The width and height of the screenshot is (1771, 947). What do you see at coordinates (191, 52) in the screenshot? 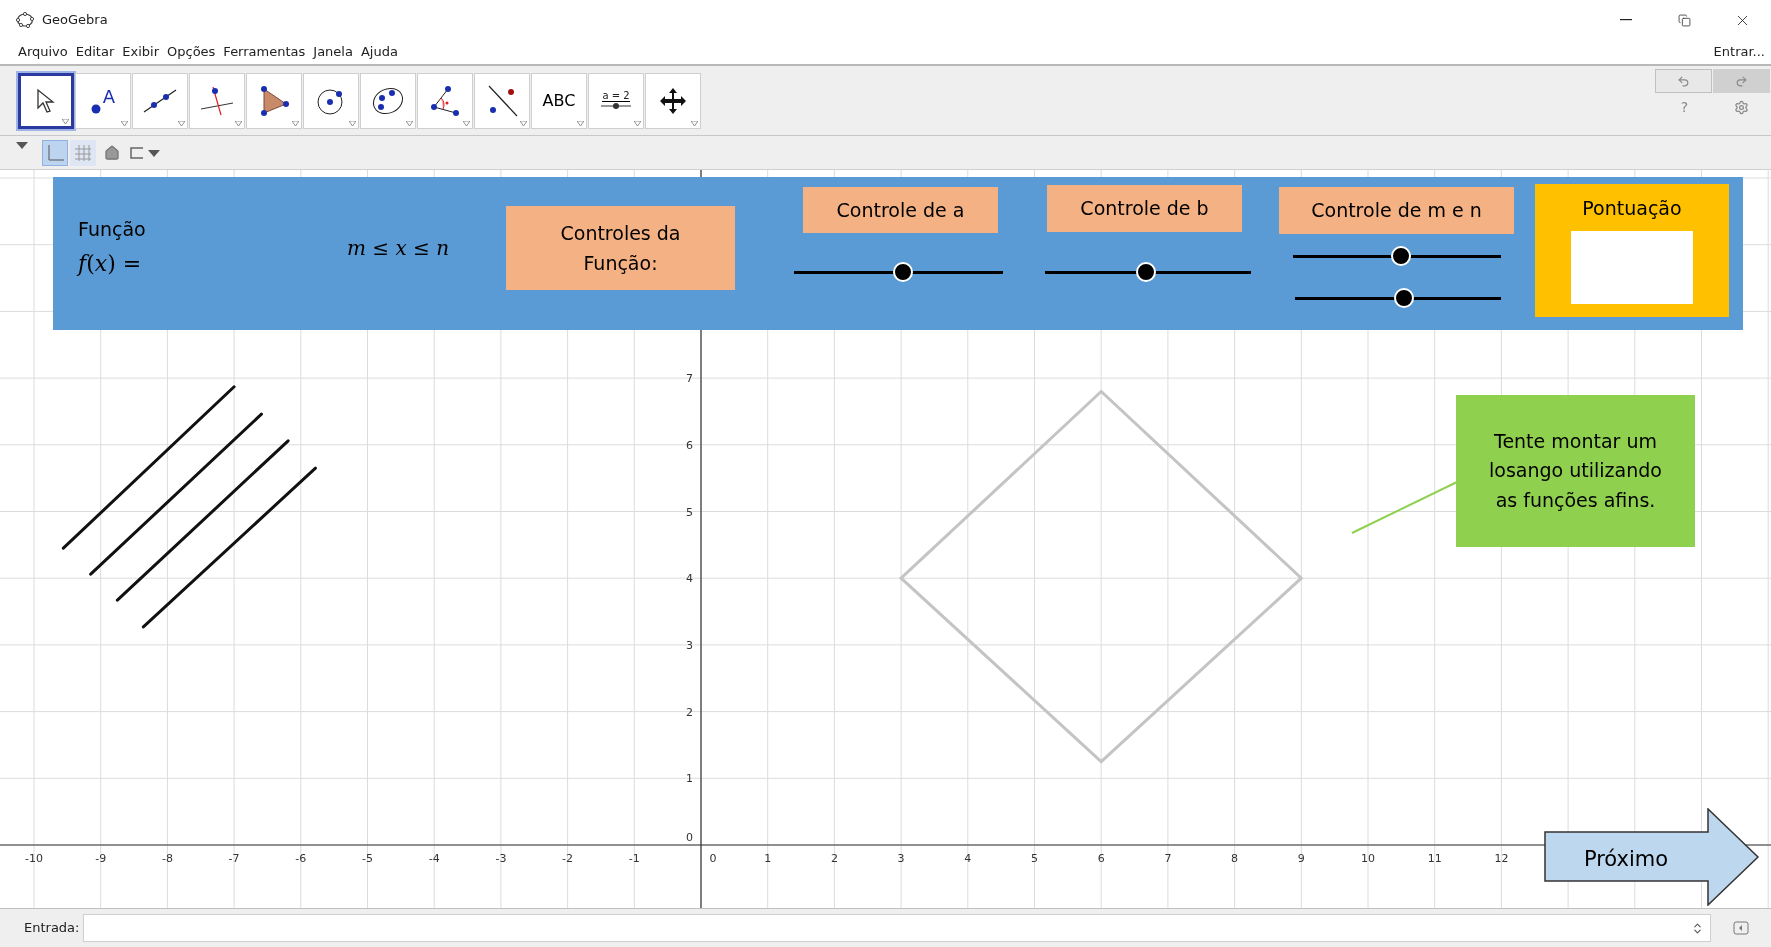
I see `menu-item: Opções` at bounding box center [191, 52].